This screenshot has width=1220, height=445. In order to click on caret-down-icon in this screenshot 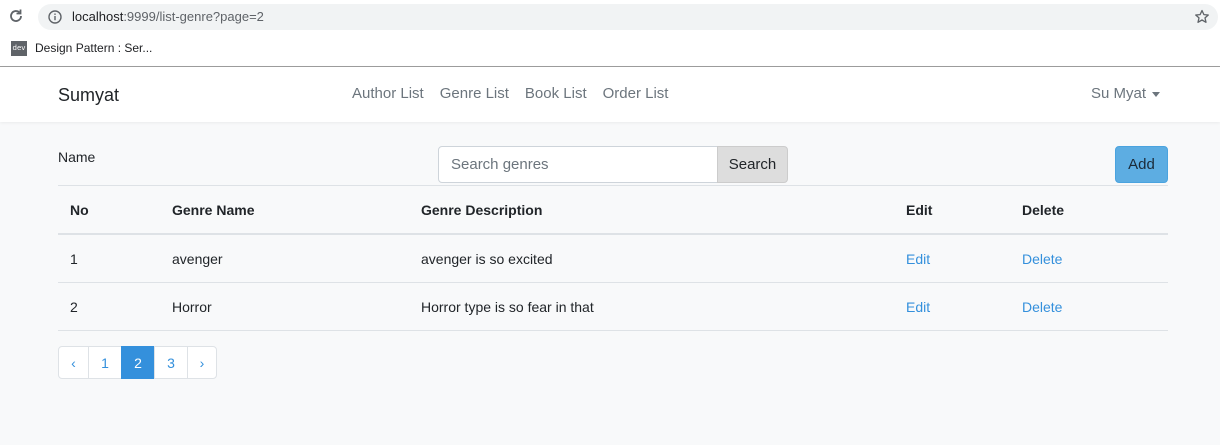, I will do `click(1156, 94)`.